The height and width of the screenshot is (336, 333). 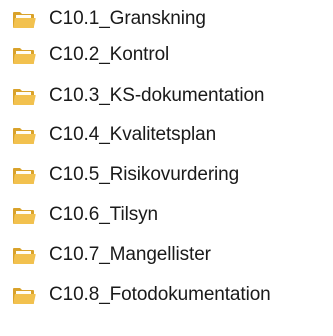 What do you see at coordinates (160, 294) in the screenshot?
I see `folder-label: C10.8_Fotodokumentation` at bounding box center [160, 294].